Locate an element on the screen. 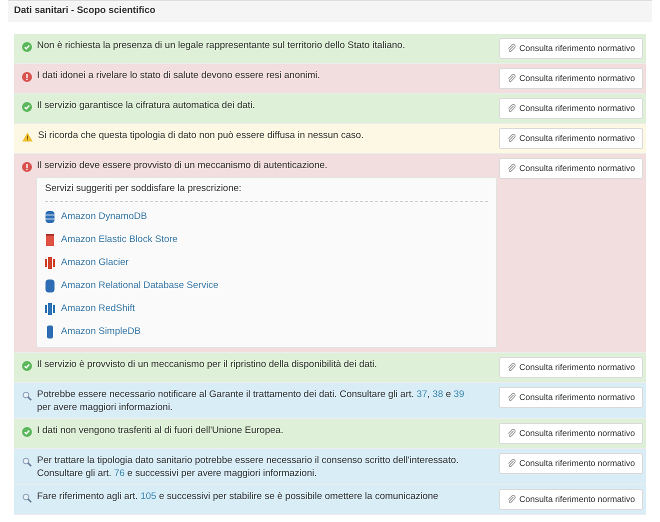  notice-text: Il servizio garantisce la cifratura automatica dei dati. is located at coordinates (146, 105).